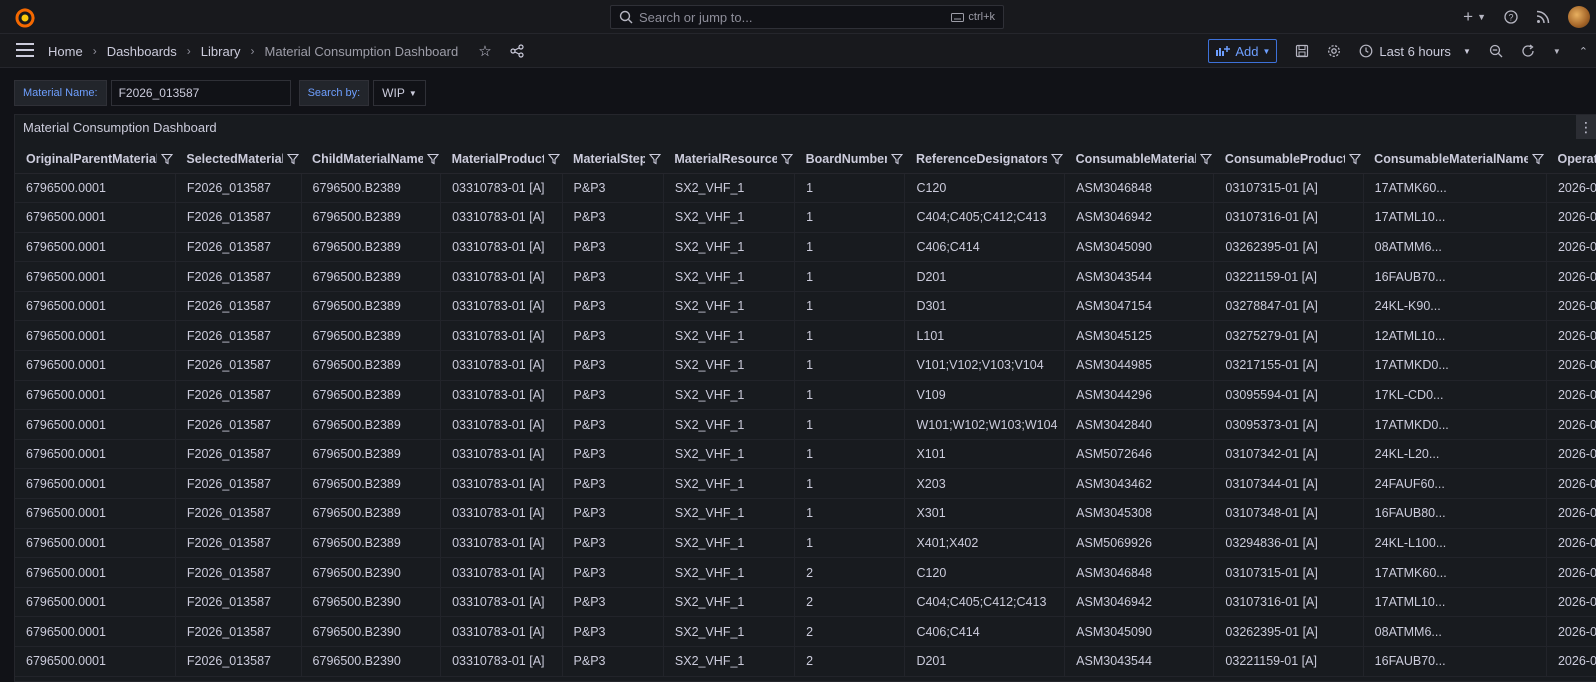 This screenshot has width=1596, height=682. I want to click on column-header: SelectedMaterial, so click(238, 159).